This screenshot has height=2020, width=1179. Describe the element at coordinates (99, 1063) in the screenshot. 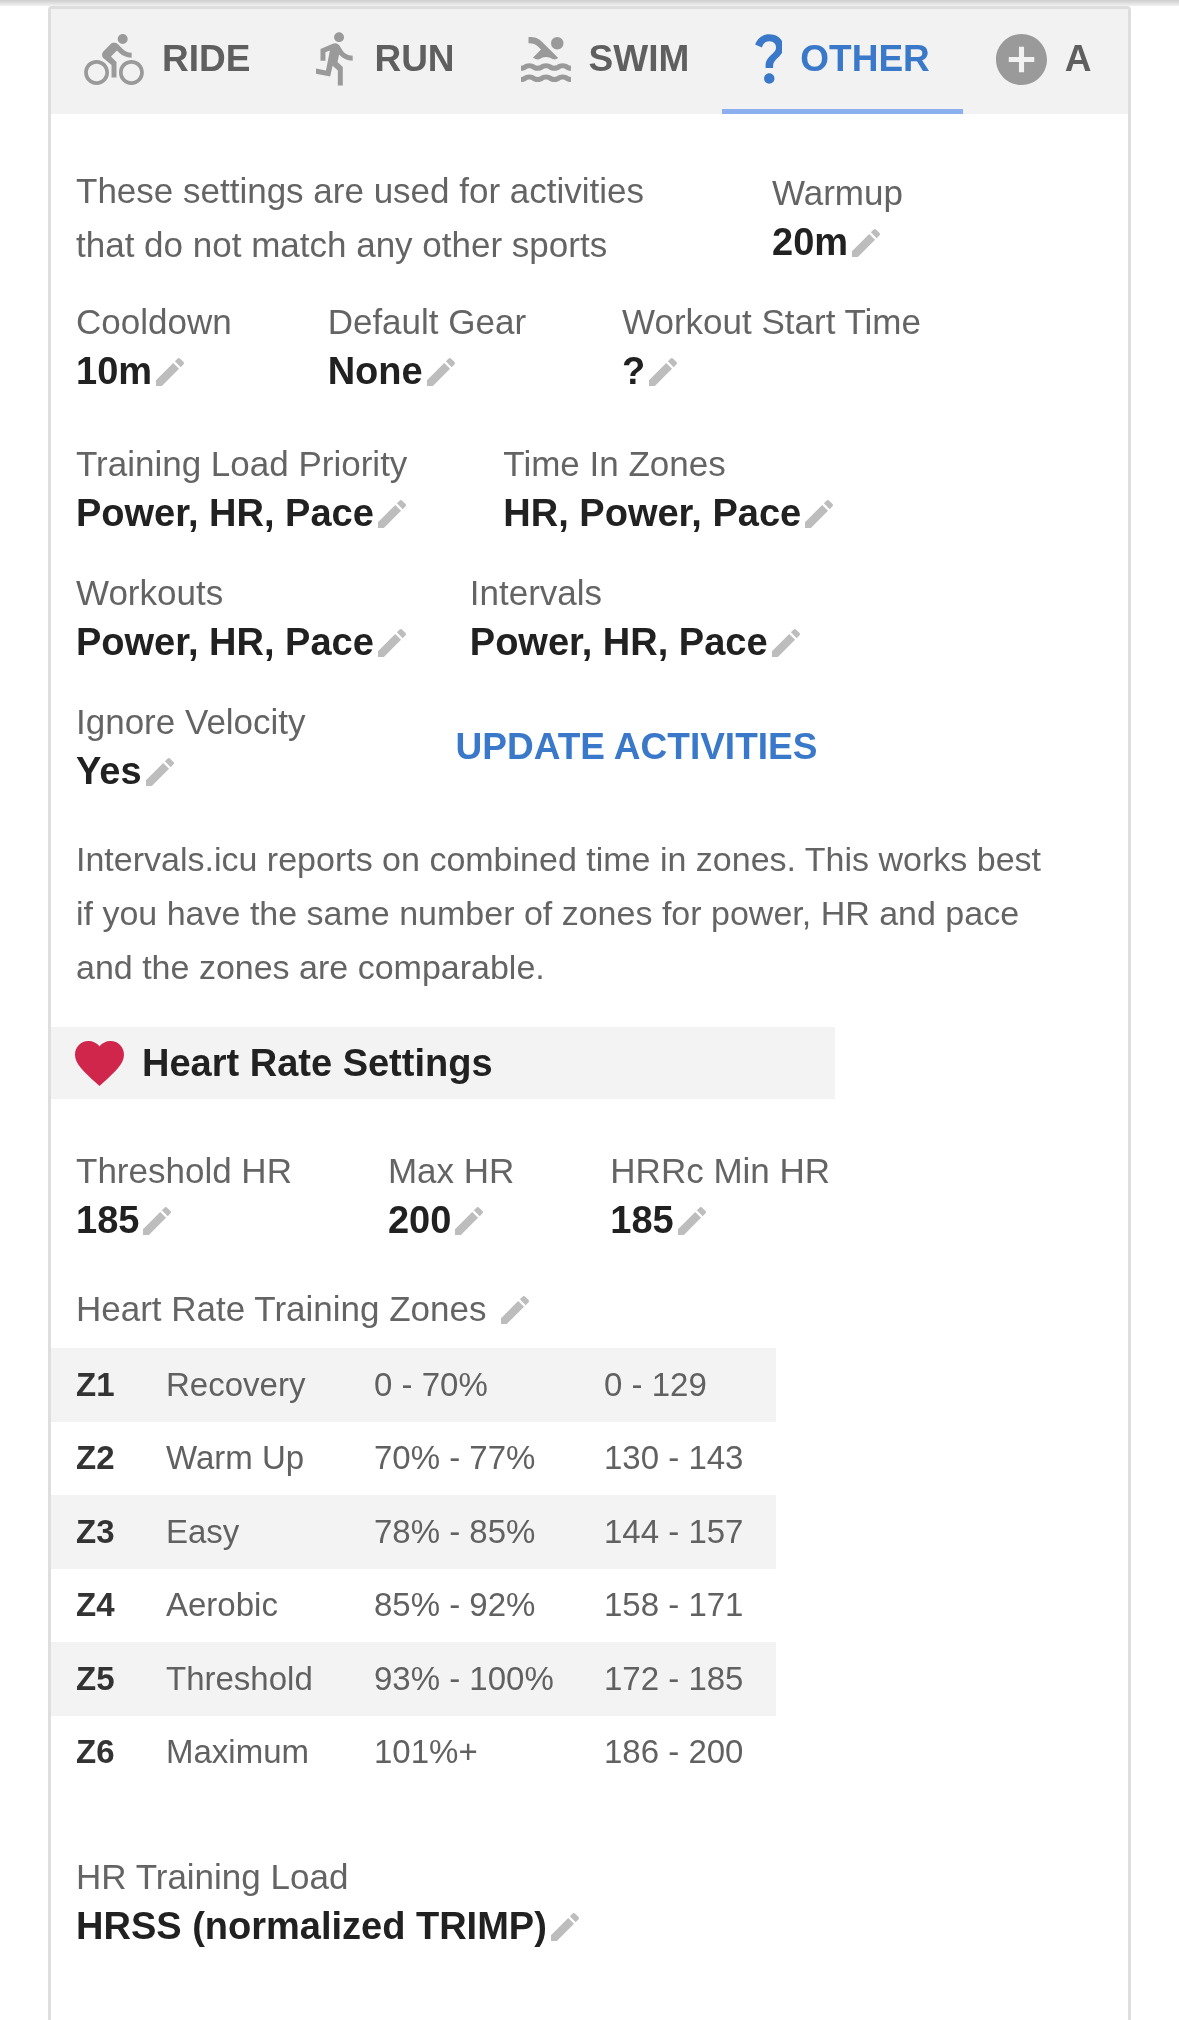

I see `heart-icon` at that location.